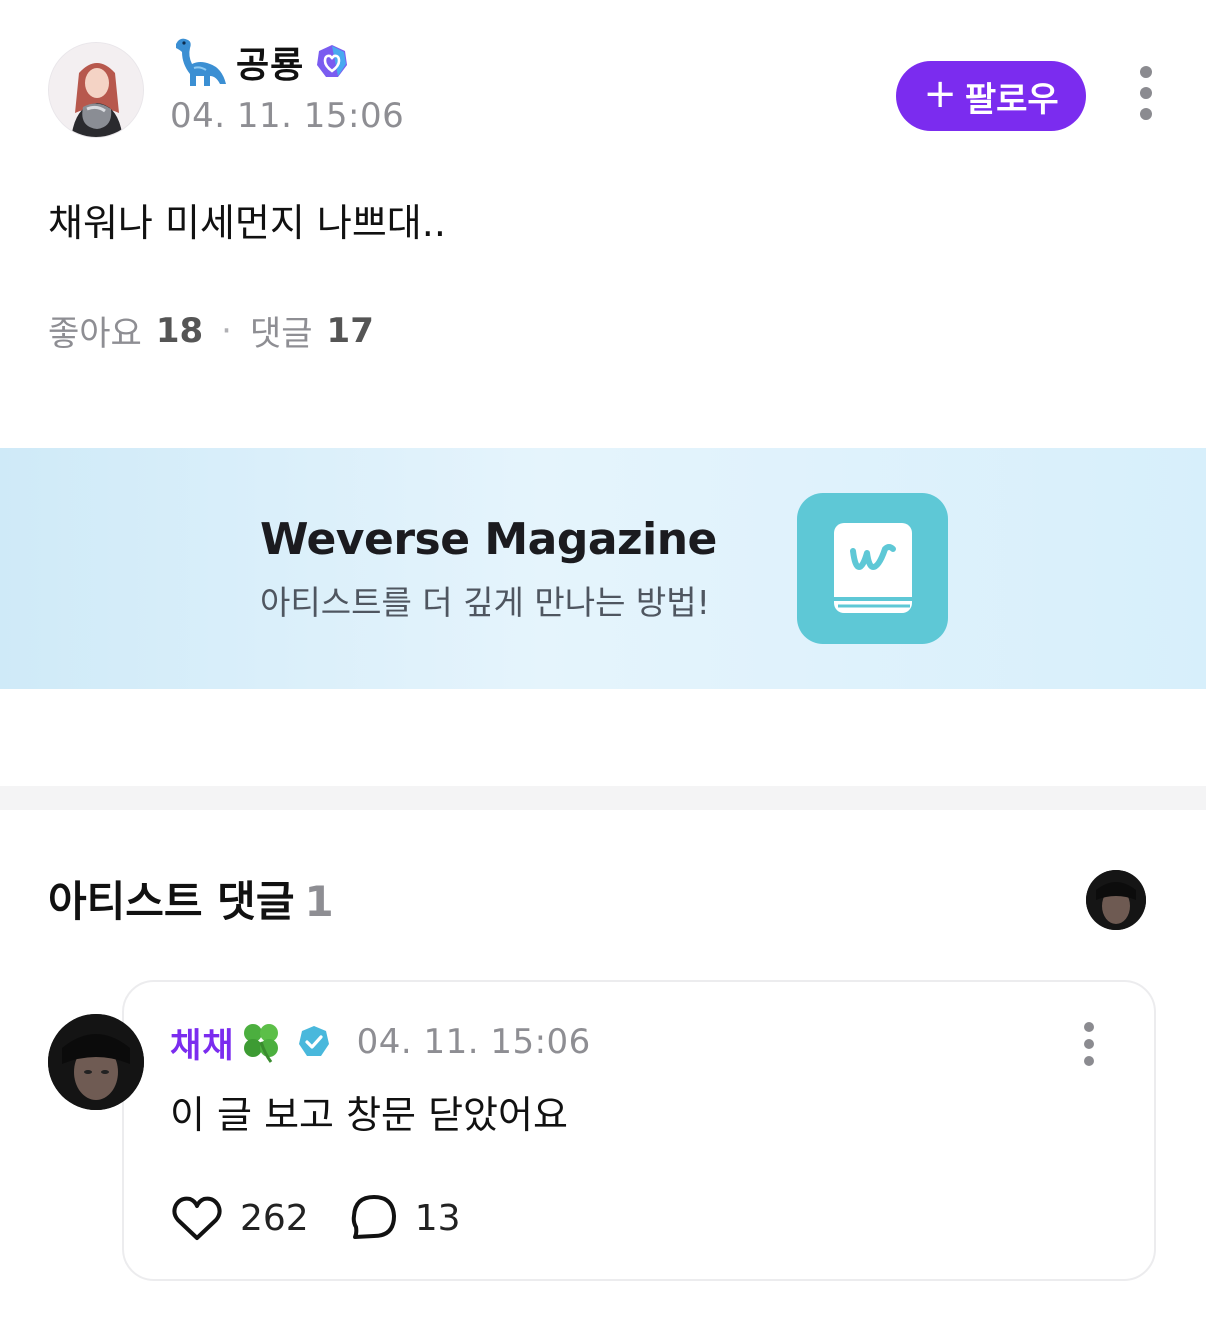 The width and height of the screenshot is (1206, 1323). I want to click on dinosaur-icon, so click(201, 62).